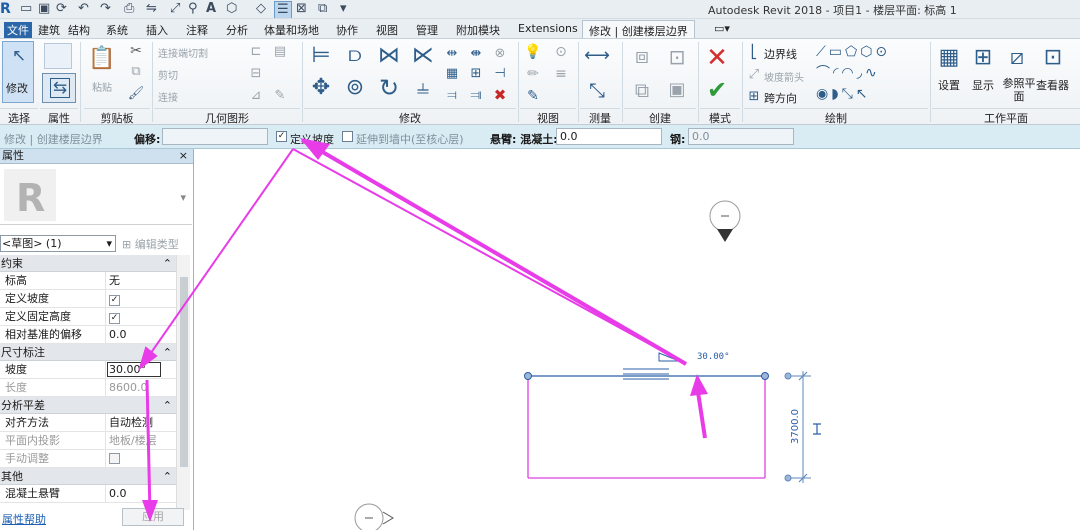 The image size is (1080, 530). Describe the element at coordinates (780, 54) in the screenshot. I see `boundary-line-button: 边界线` at that location.